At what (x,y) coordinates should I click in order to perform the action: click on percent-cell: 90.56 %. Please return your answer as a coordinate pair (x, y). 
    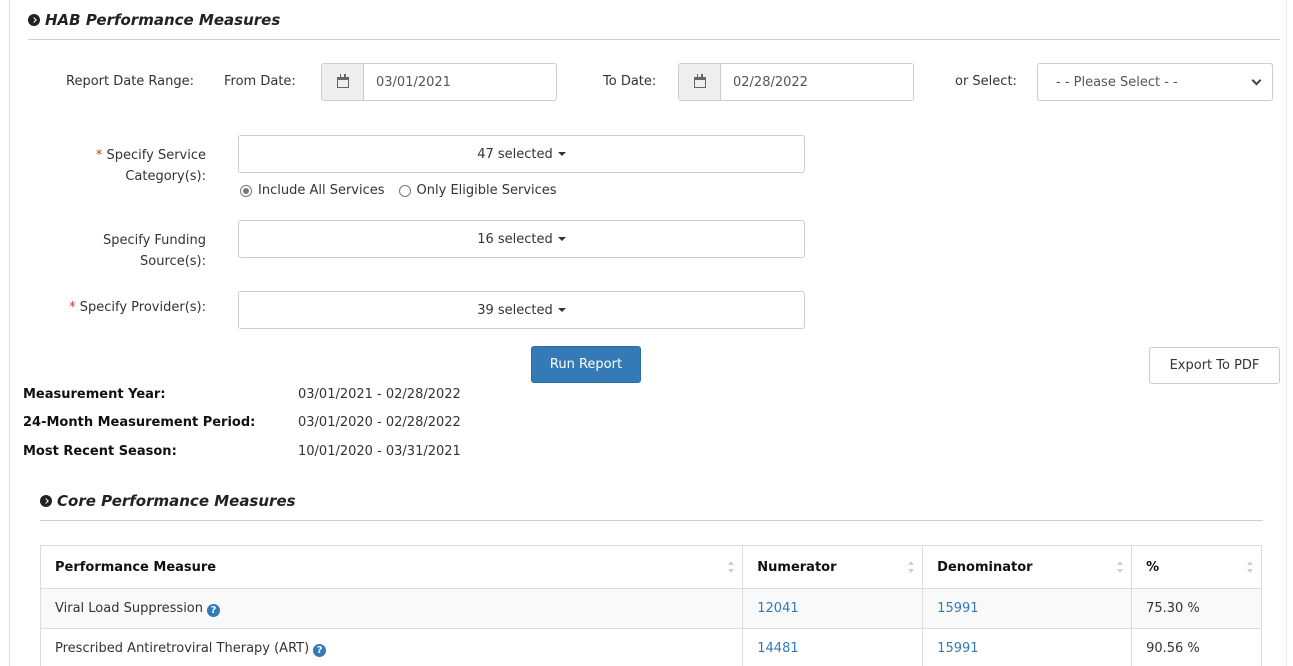
    Looking at the image, I should click on (1196, 647).